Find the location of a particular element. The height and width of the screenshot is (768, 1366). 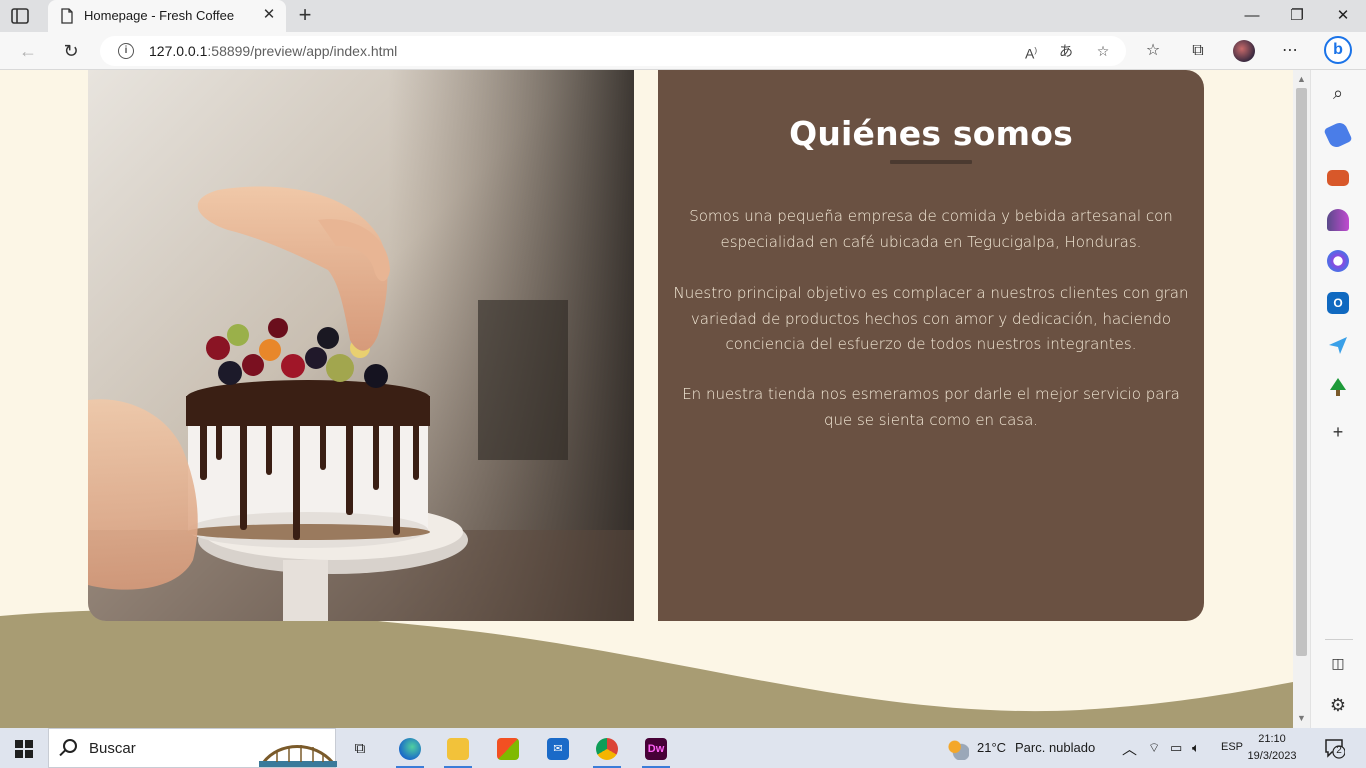

new-tab-button: + is located at coordinates (305, 15).